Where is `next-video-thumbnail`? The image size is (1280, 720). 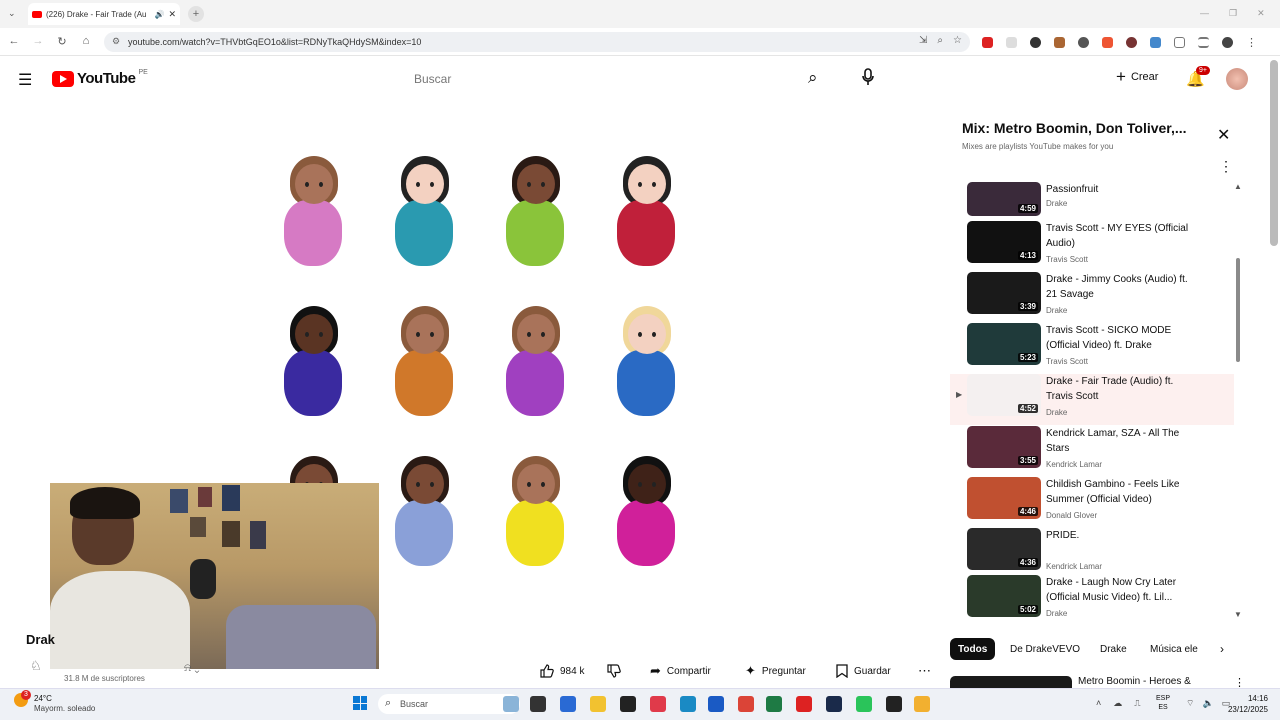
next-video-thumbnail is located at coordinates (1011, 682).